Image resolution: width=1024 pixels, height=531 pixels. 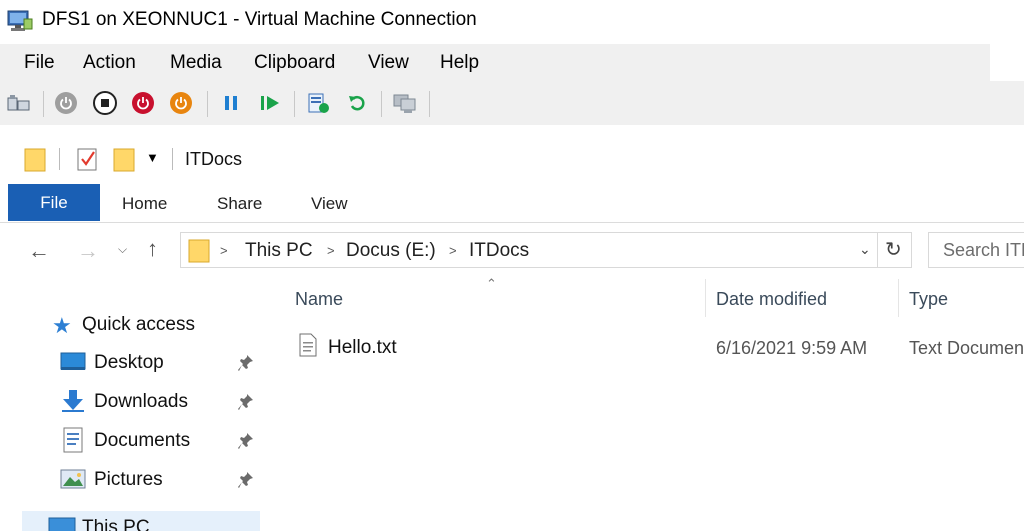 I want to click on properties-icon, so click(x=88, y=161).